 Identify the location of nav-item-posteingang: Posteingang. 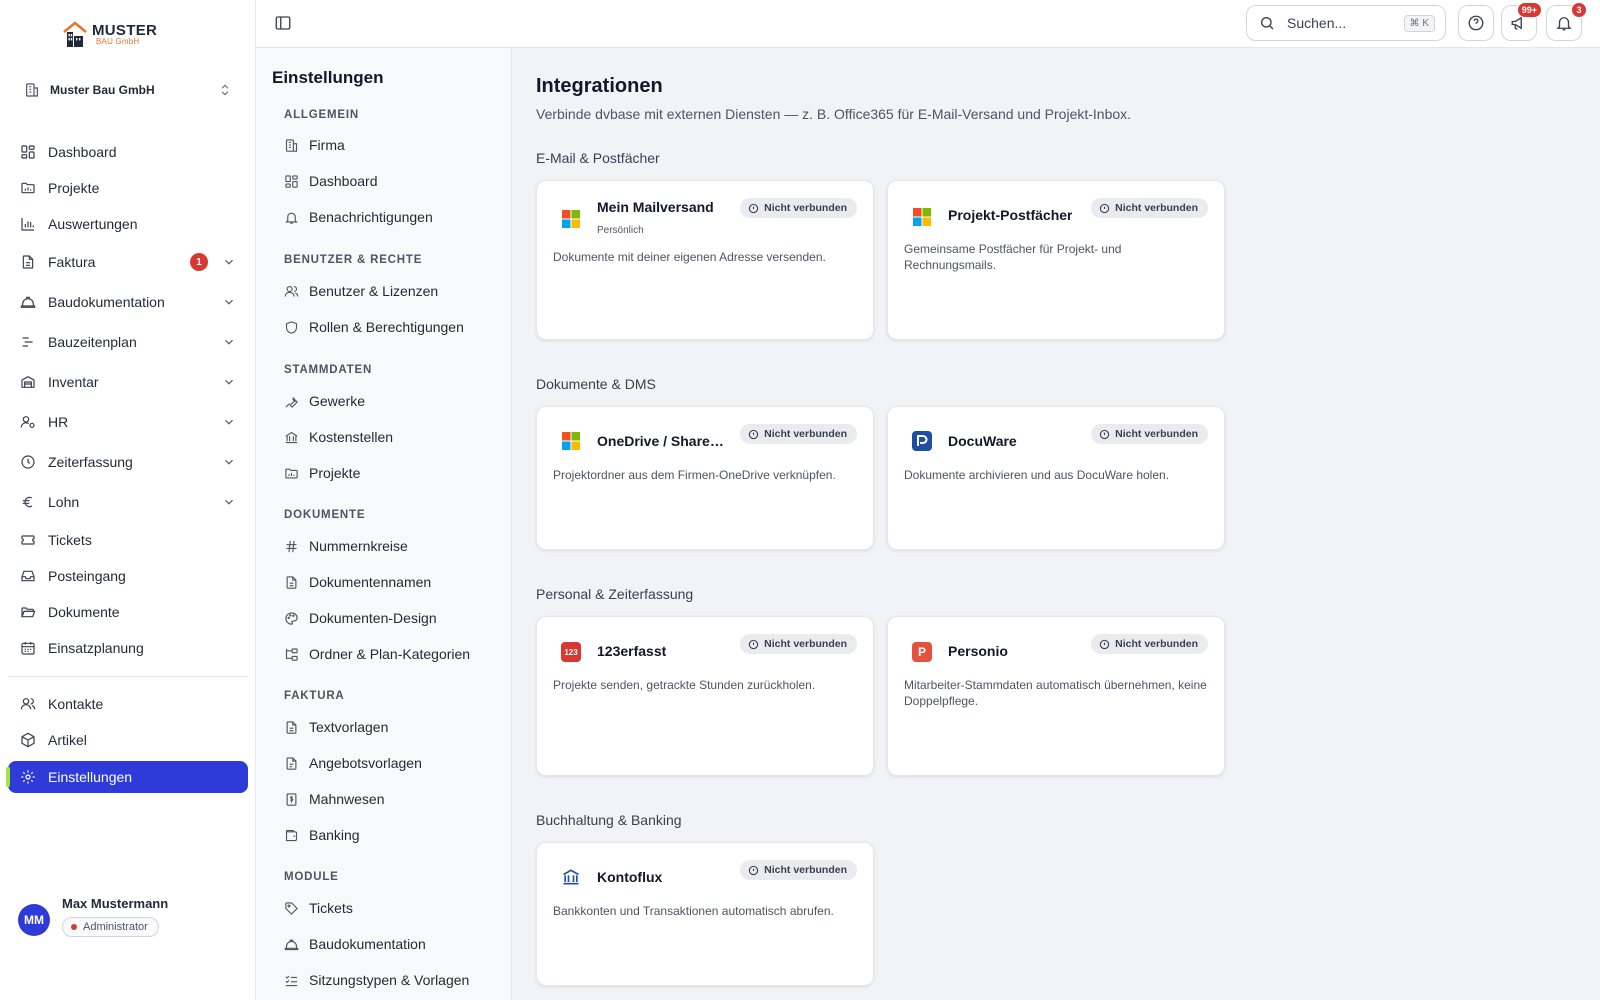
(128, 576).